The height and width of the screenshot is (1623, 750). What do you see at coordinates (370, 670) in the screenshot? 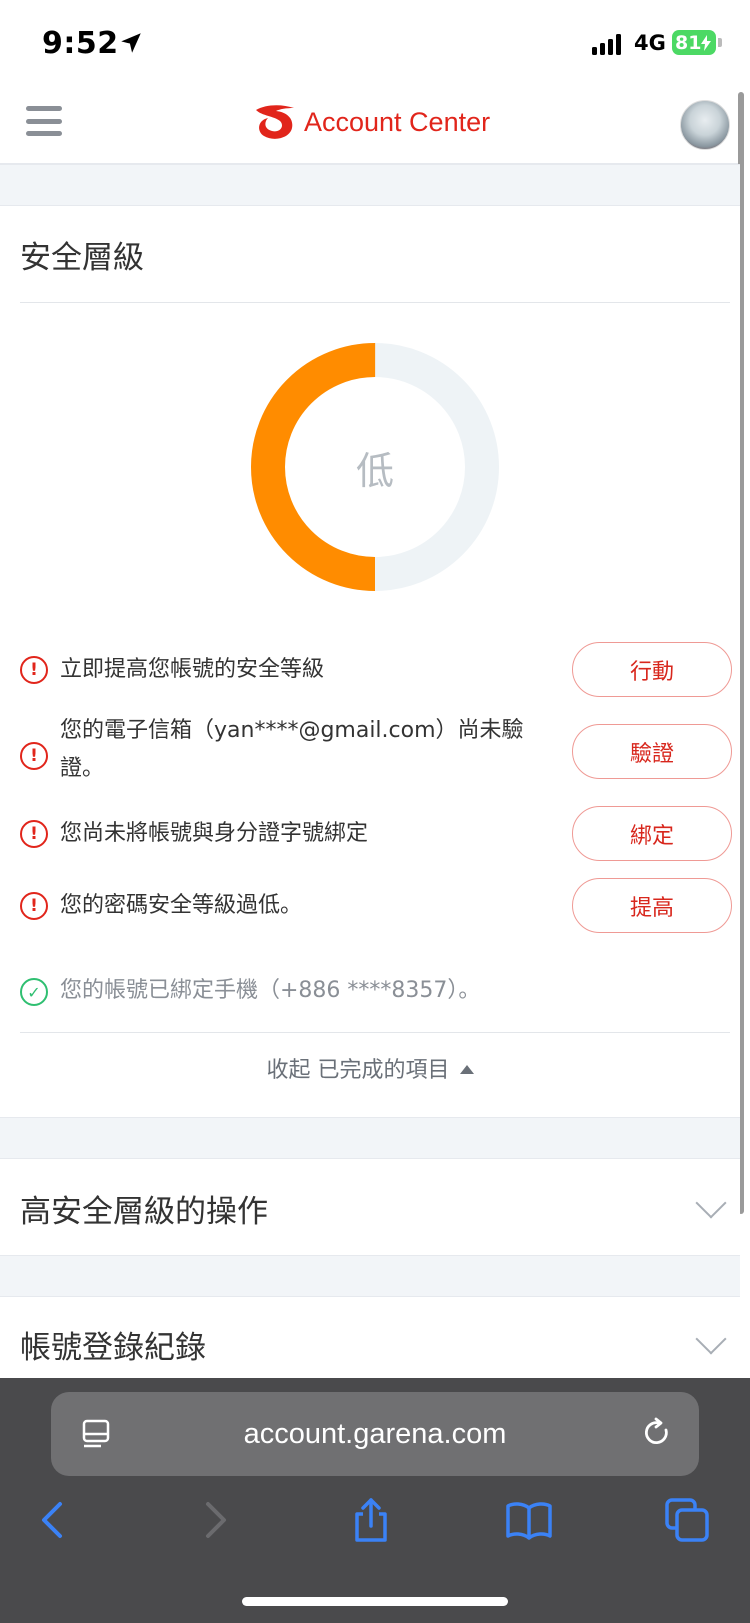
I see `list-item: ! 立即提高您帳號的安全等級 行動` at bounding box center [370, 670].